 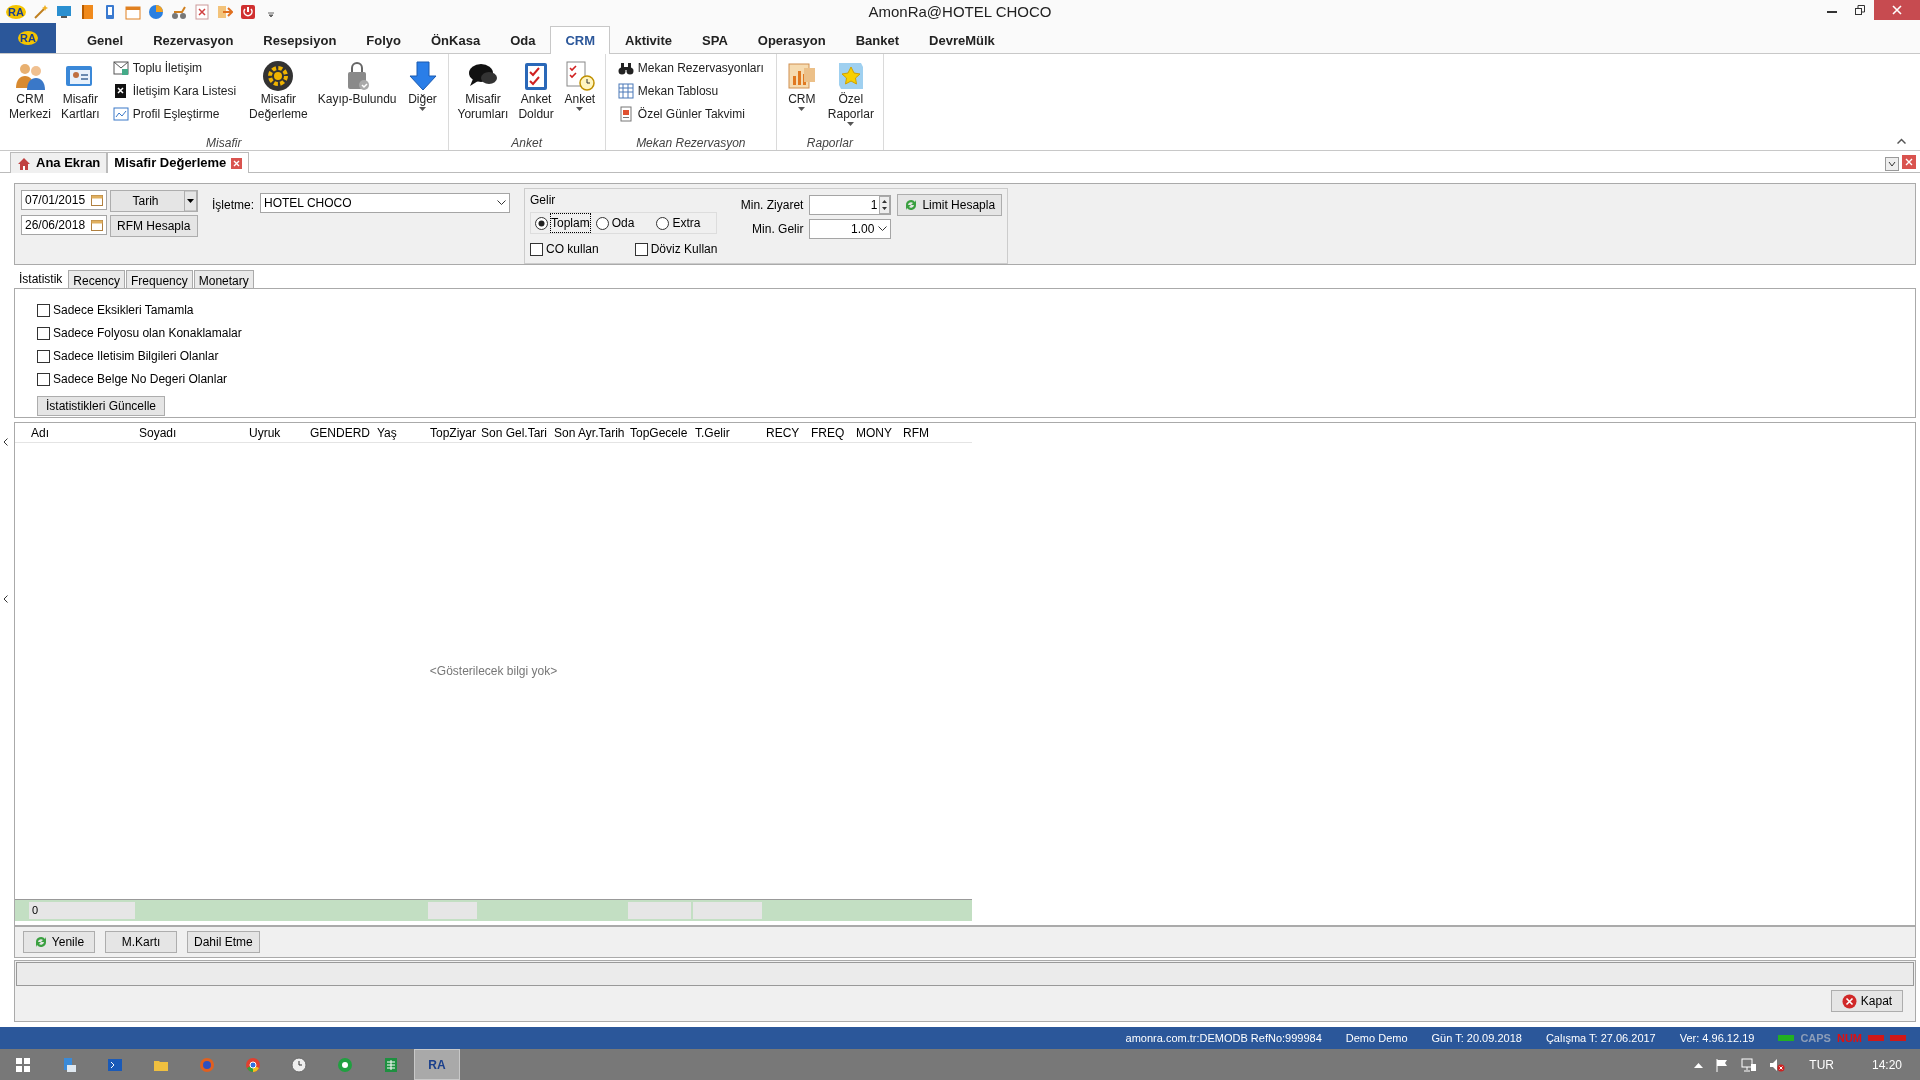 I want to click on ribbon-button: Misafir Değerleme, so click(x=278, y=91).